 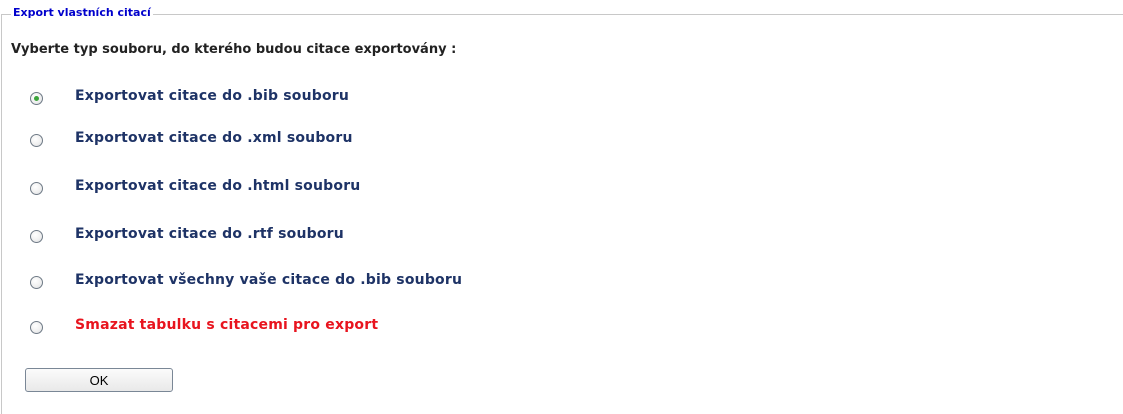 What do you see at coordinates (217, 186) in the screenshot?
I see `option-label-html: Exportovat citace do .html souboru` at bounding box center [217, 186].